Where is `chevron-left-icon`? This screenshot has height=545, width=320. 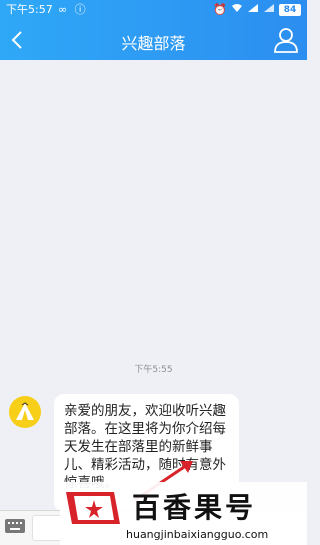
chevron-left-icon is located at coordinates (16, 40).